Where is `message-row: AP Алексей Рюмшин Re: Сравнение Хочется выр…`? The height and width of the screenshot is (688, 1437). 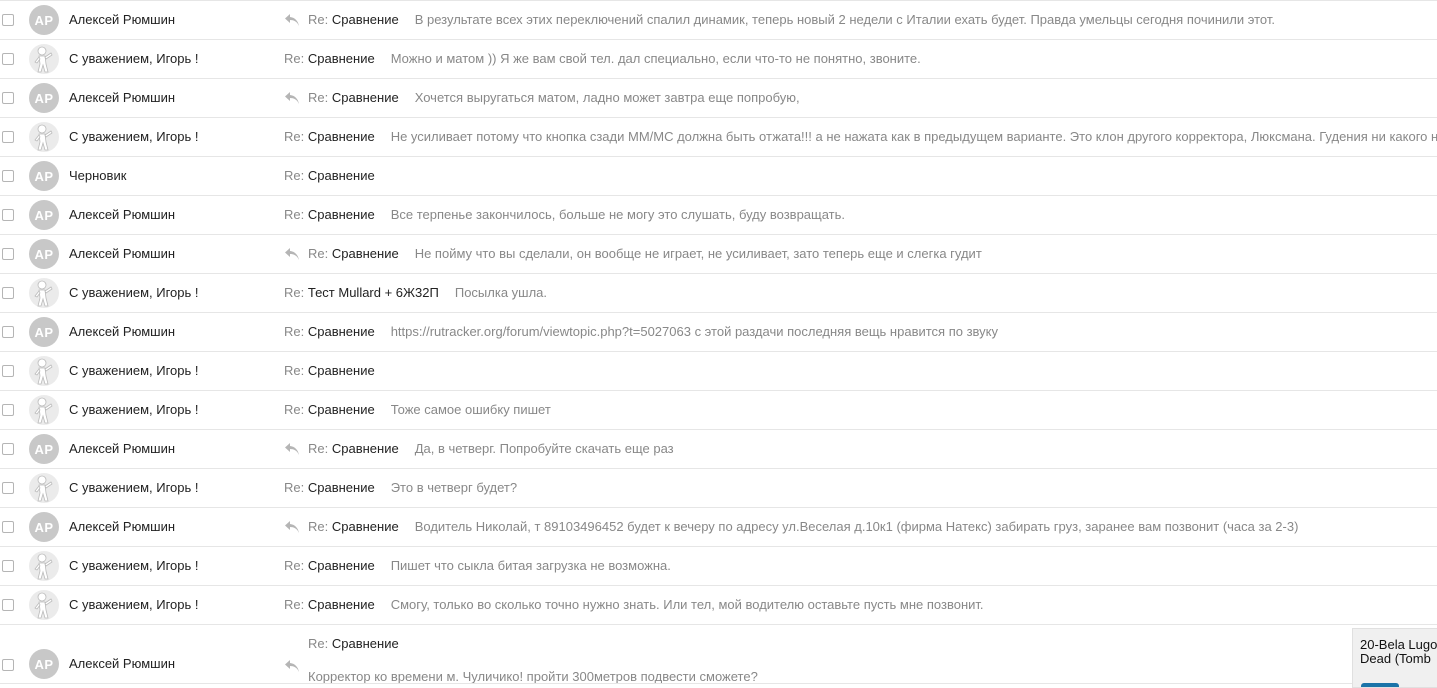 message-row: AP Алексей Рюмшин Re: Сравнение Хочется выр… is located at coordinates (718, 98).